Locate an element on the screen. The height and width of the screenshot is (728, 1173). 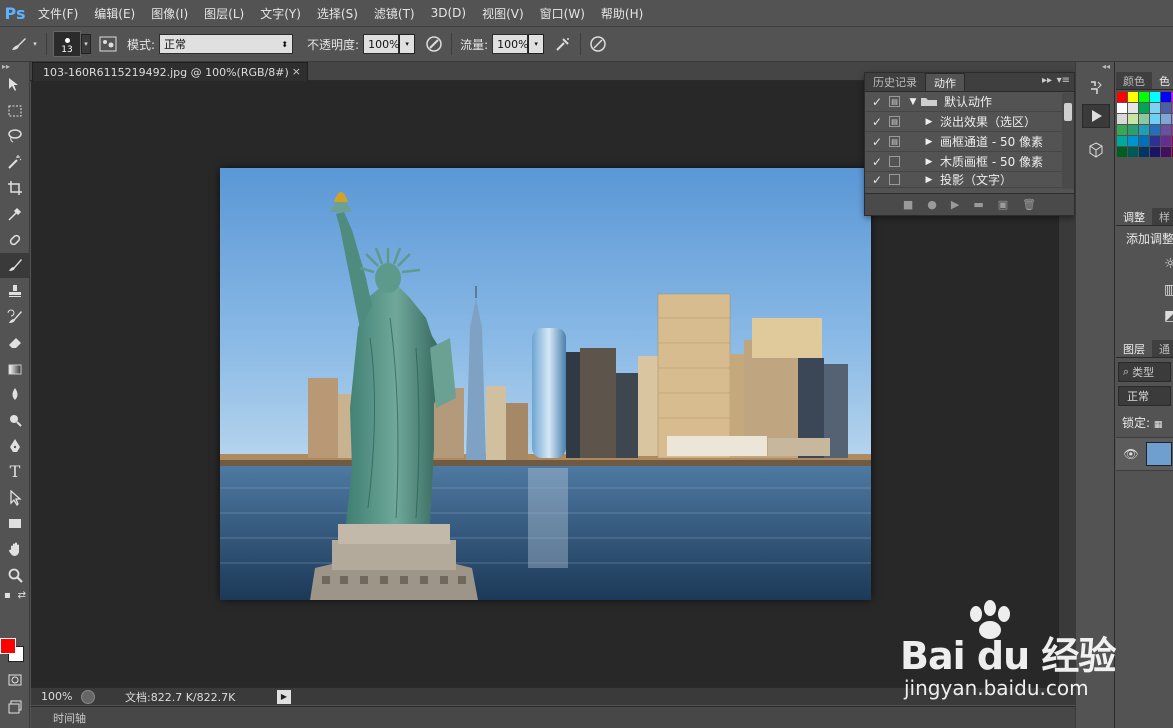
airbrush-icon is located at coordinates (563, 44).